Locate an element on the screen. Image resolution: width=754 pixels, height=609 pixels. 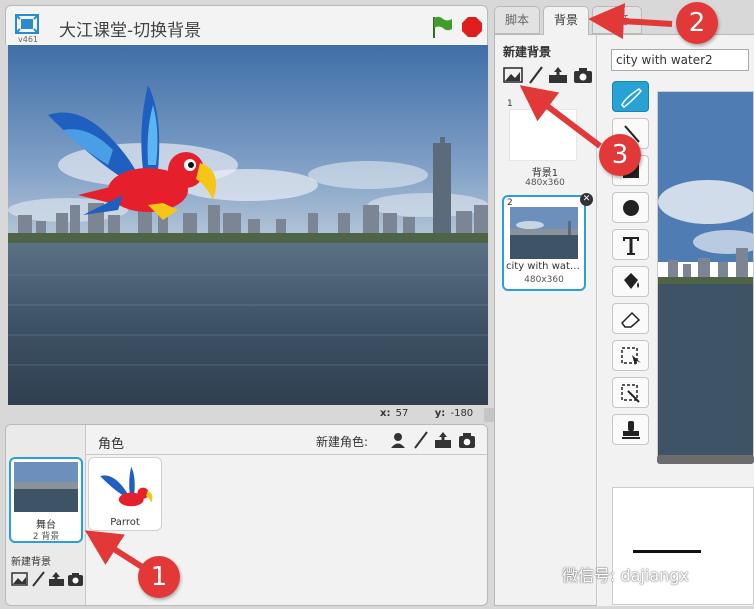
stage-header: v461 大江课堂-切换背景 is located at coordinates (246, 25).